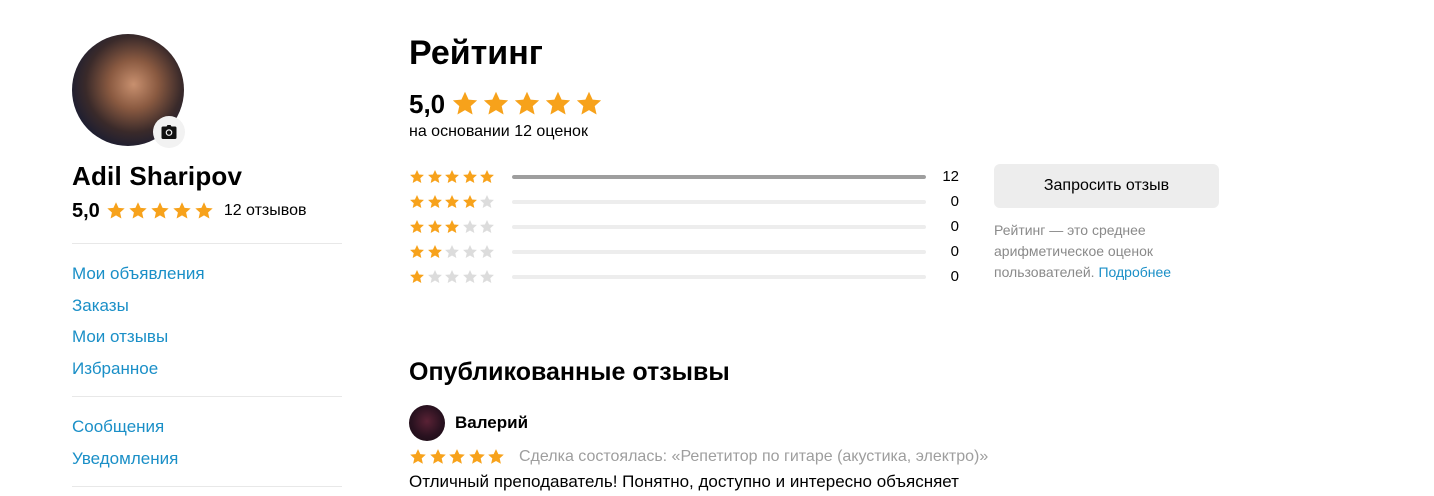 The width and height of the screenshot is (1434, 496). I want to click on reviewer-name: Валерий, so click(491, 423).